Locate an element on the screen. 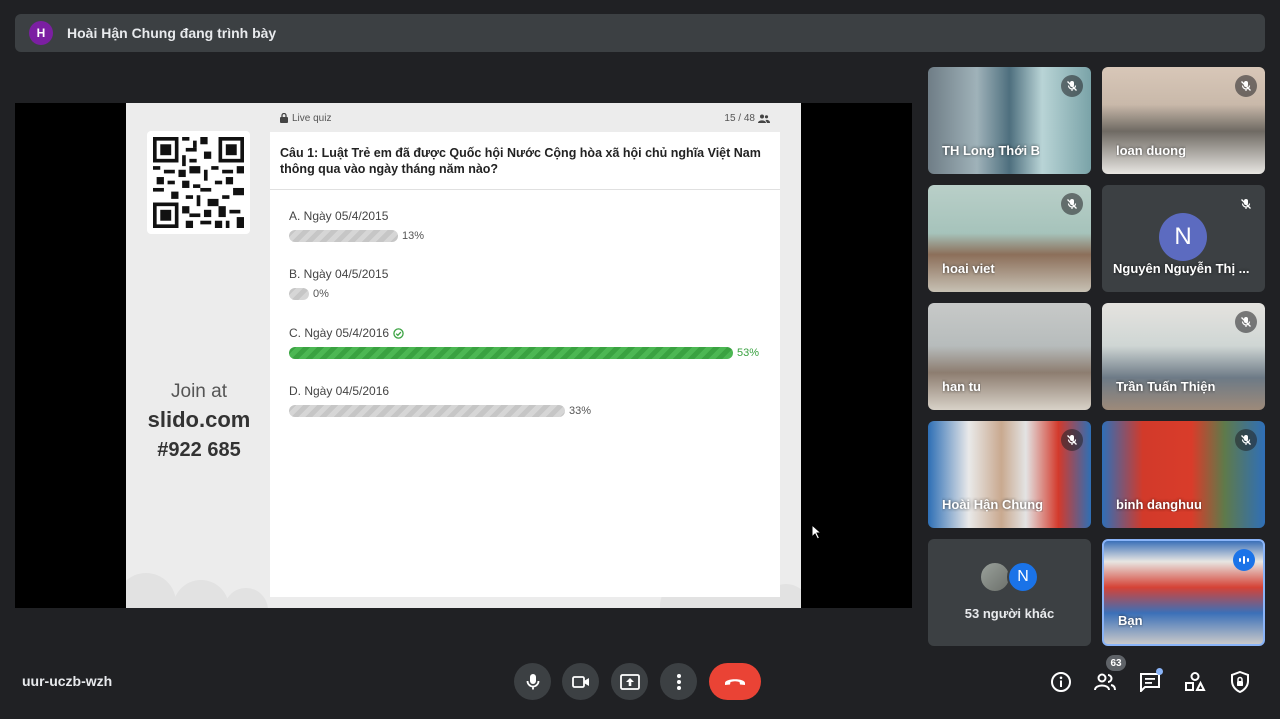  lock-icon is located at coordinates (284, 118).